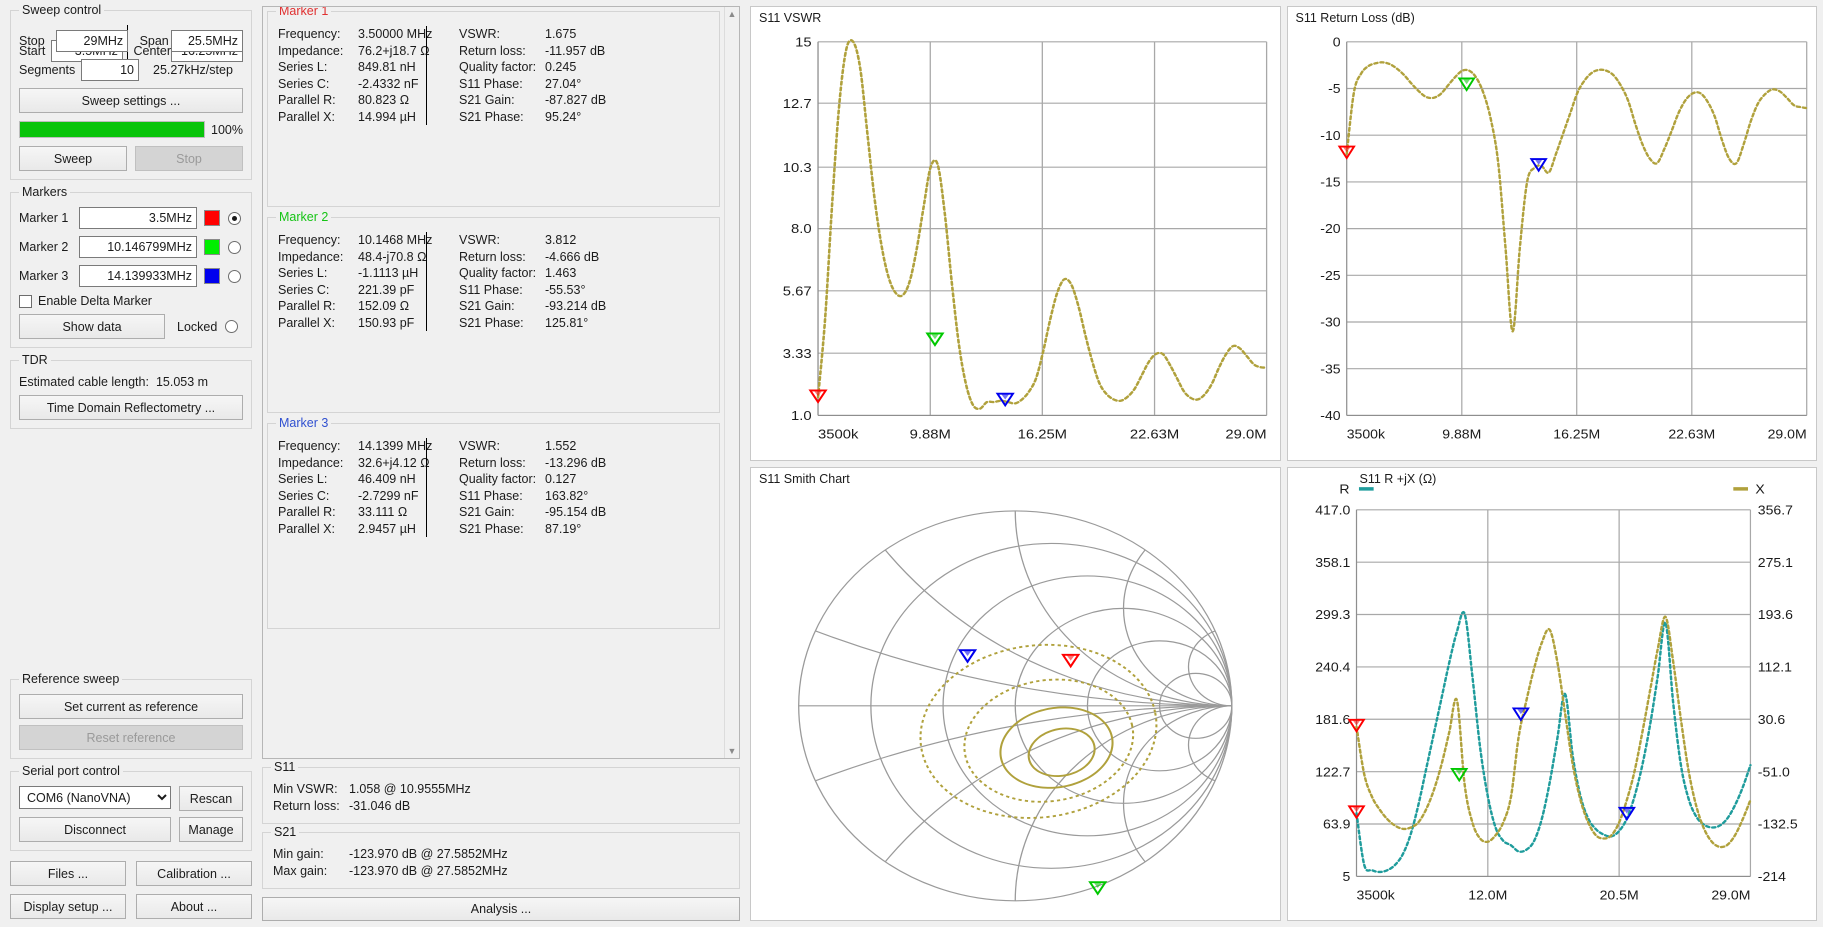 This screenshot has height=927, width=1823. I want to click on s11-summary-value: -31.046 dB, so click(380, 806).